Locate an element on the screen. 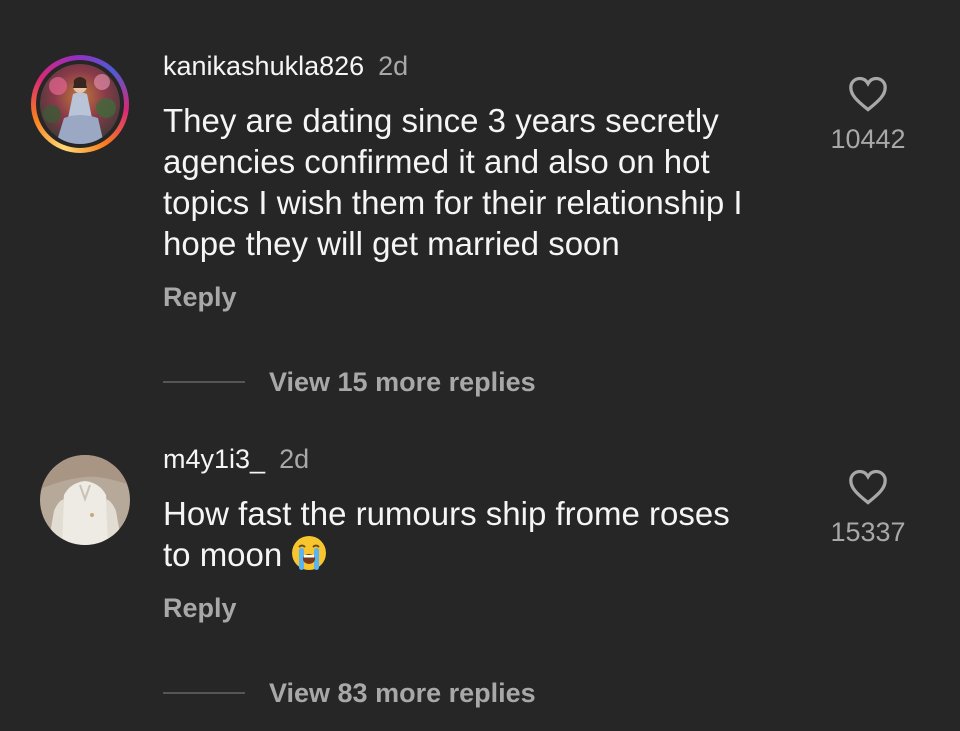  comment-meta: kanikashukla826 2d is located at coordinates (285, 66).